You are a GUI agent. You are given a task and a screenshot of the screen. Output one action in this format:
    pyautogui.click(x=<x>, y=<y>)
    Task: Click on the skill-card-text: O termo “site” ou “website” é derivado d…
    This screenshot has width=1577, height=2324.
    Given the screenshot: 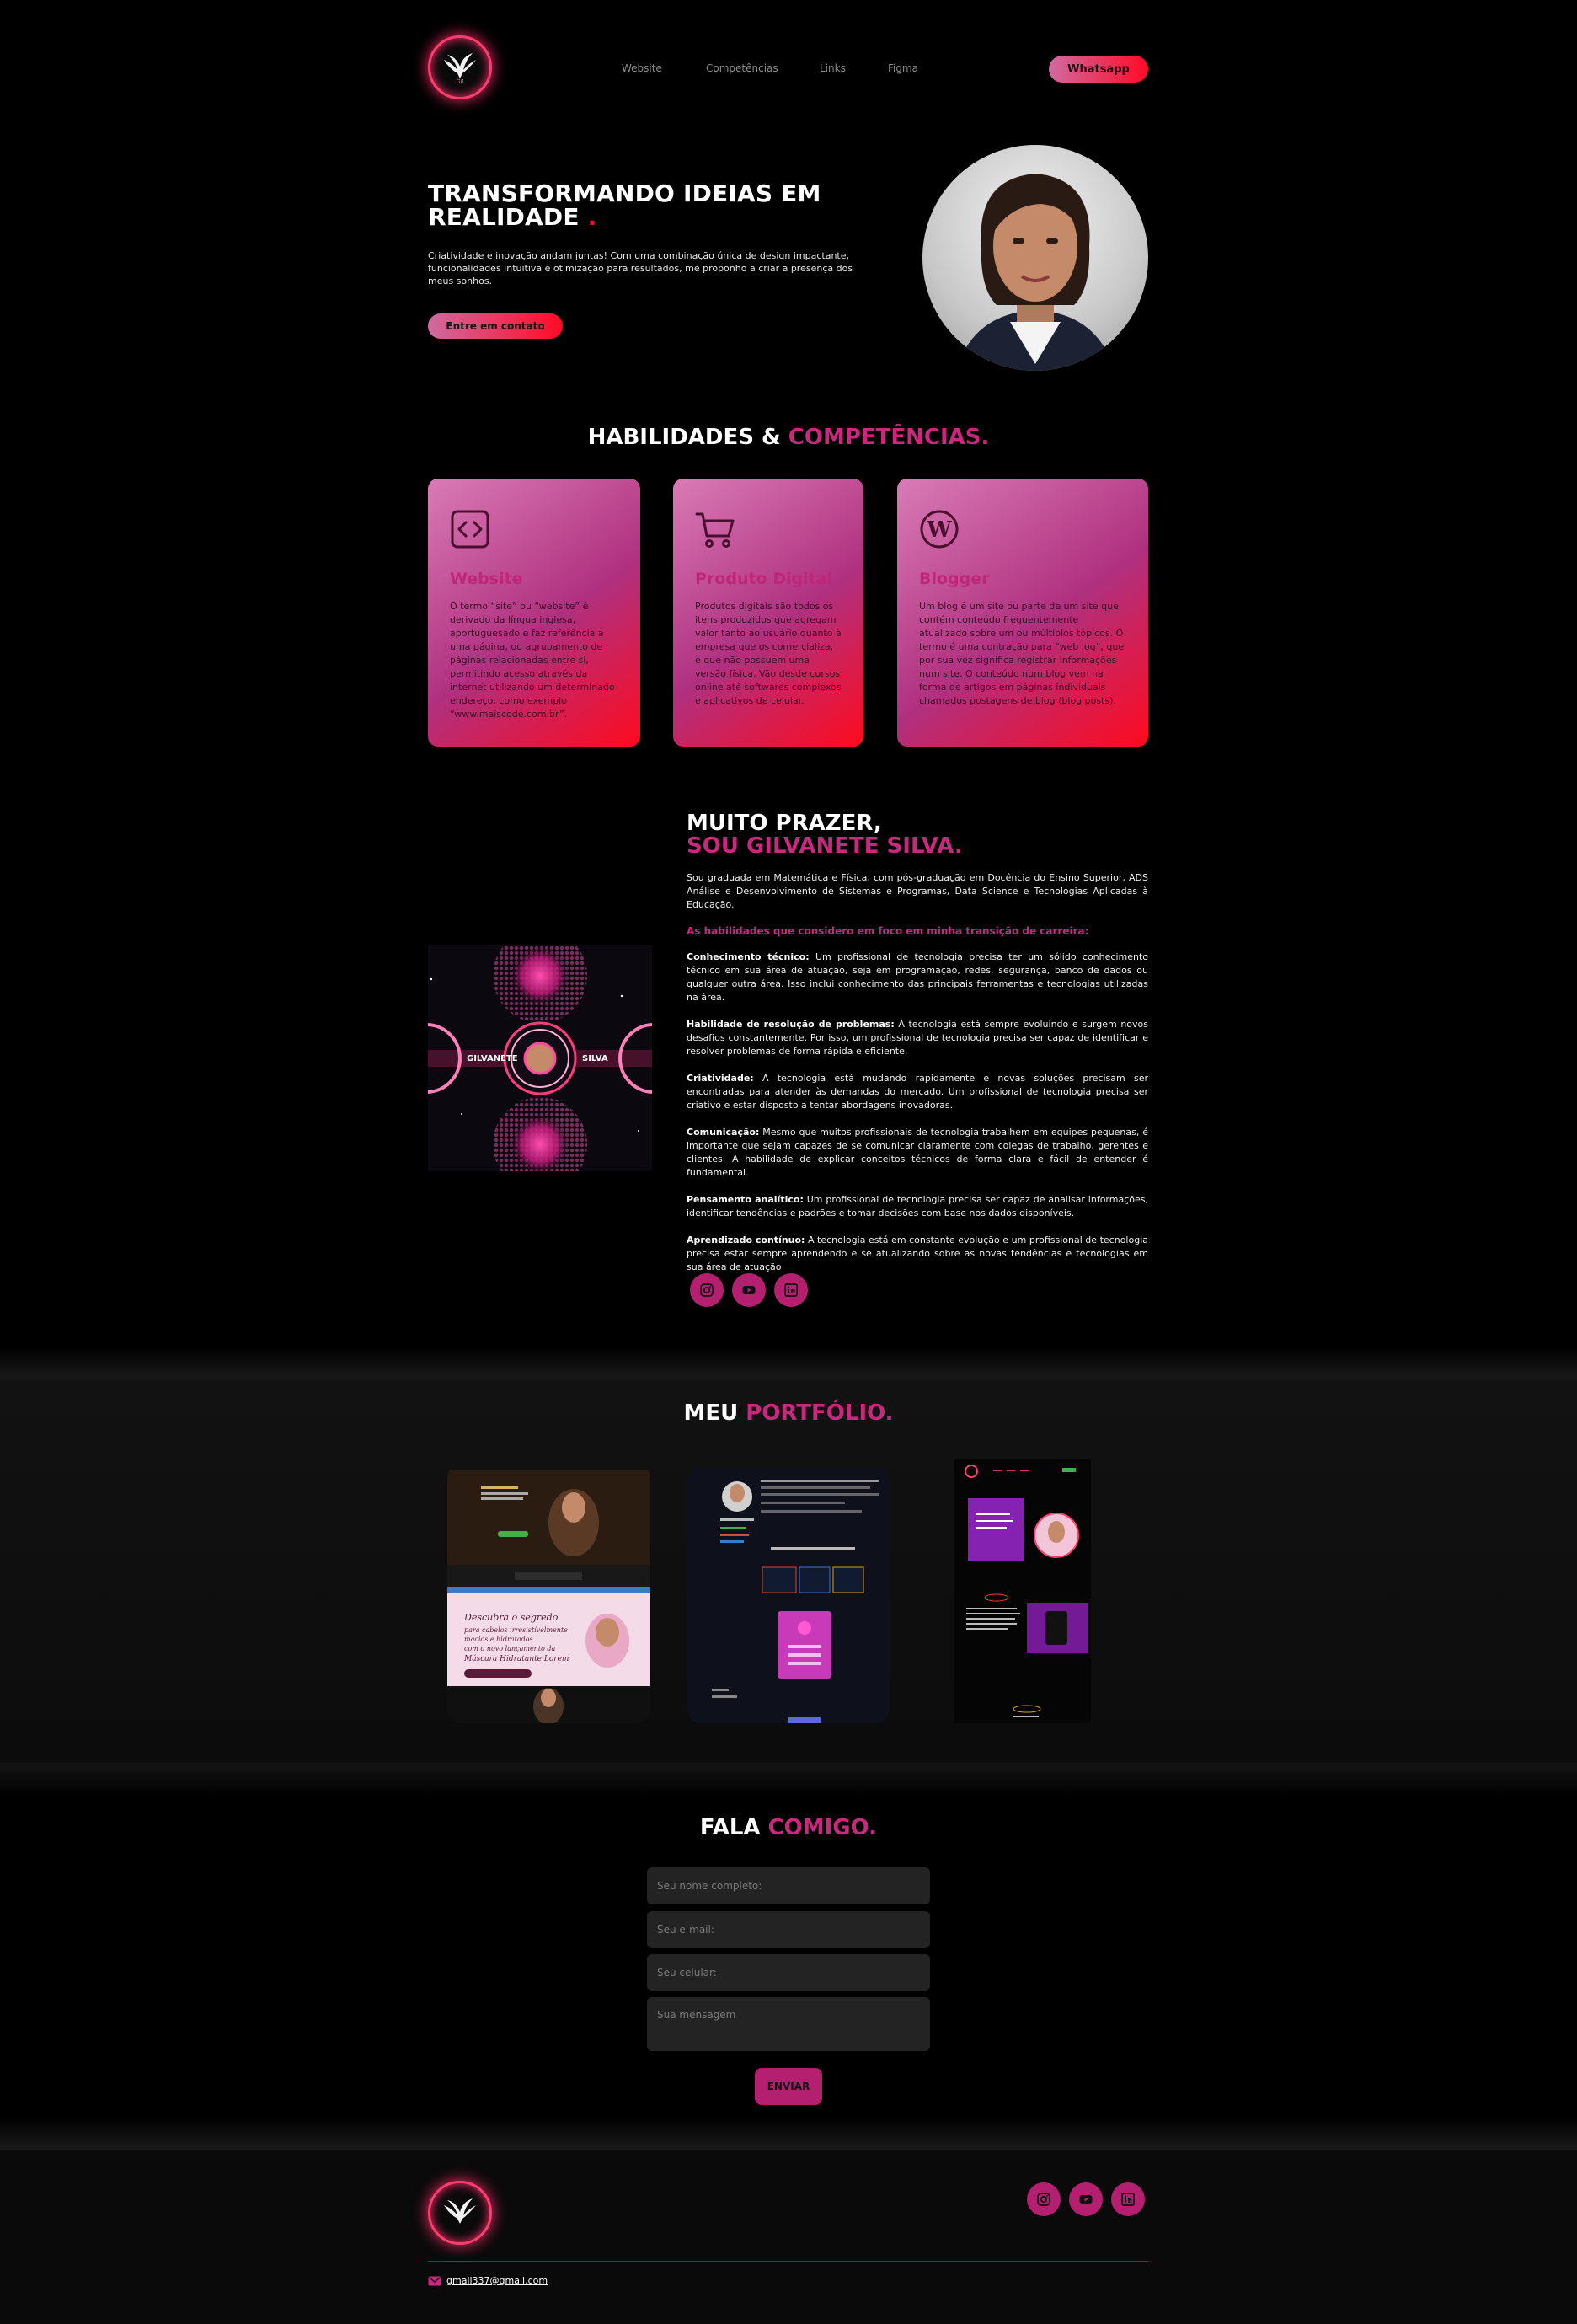 What is the action you would take?
    pyautogui.click(x=532, y=660)
    